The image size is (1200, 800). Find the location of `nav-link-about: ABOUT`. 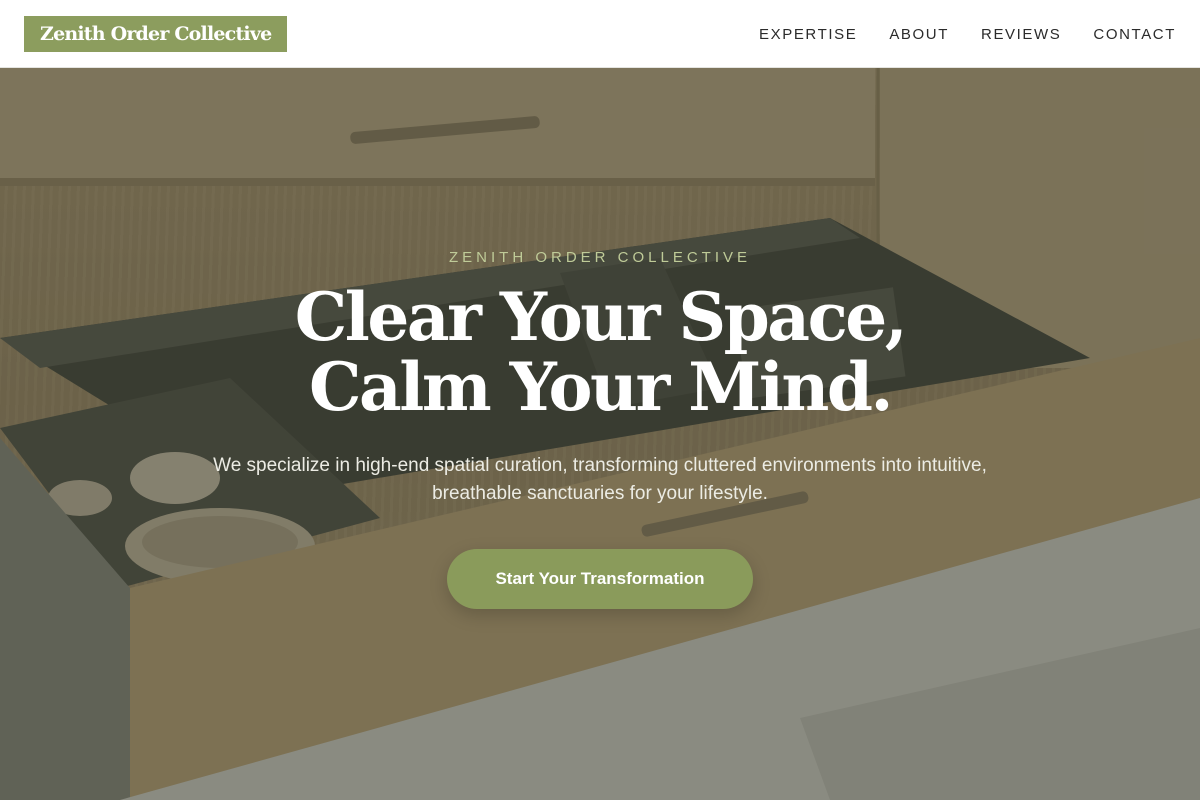

nav-link-about: ABOUT is located at coordinates (919, 34).